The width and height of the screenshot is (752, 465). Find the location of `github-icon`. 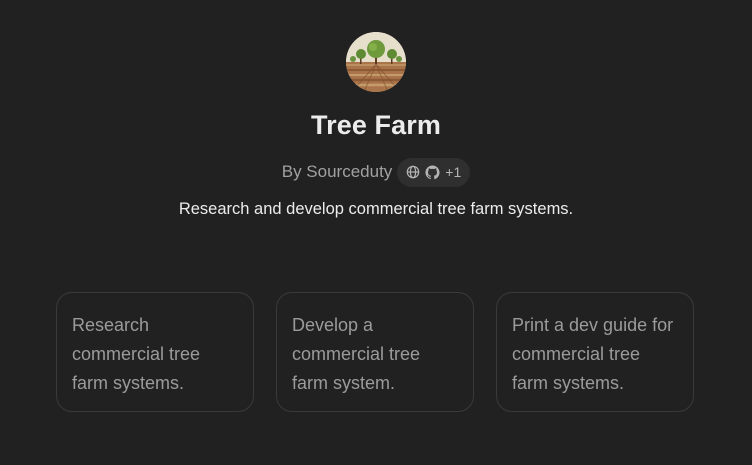

github-icon is located at coordinates (432, 172).